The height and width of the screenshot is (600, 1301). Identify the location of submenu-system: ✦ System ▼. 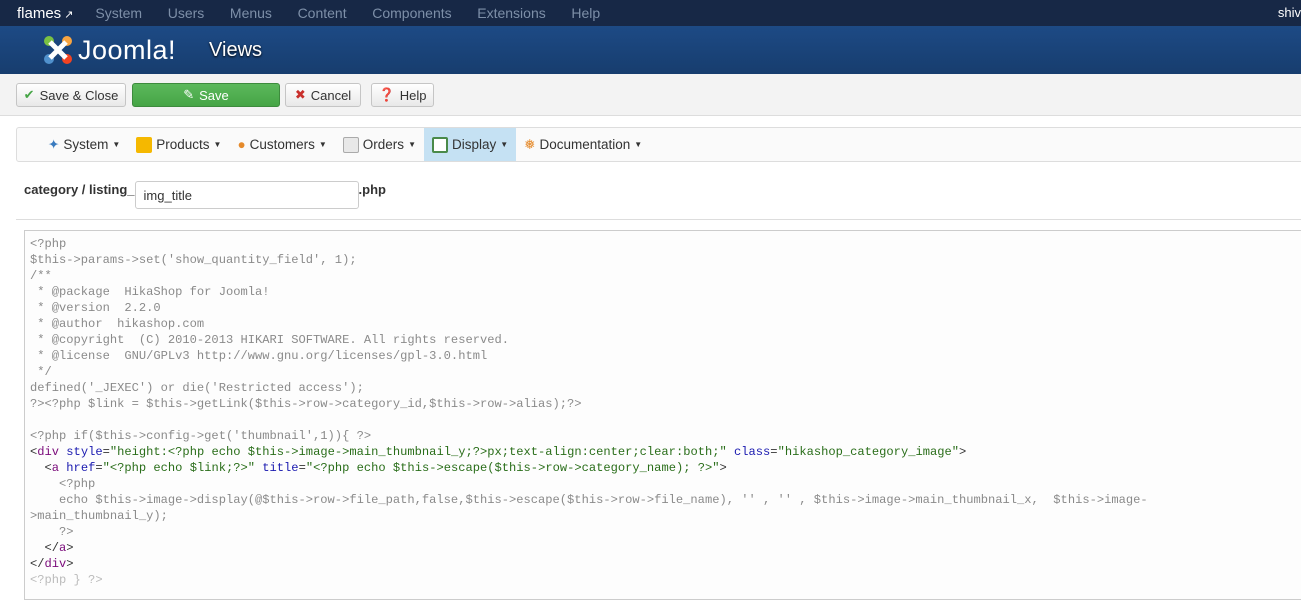
(84, 144).